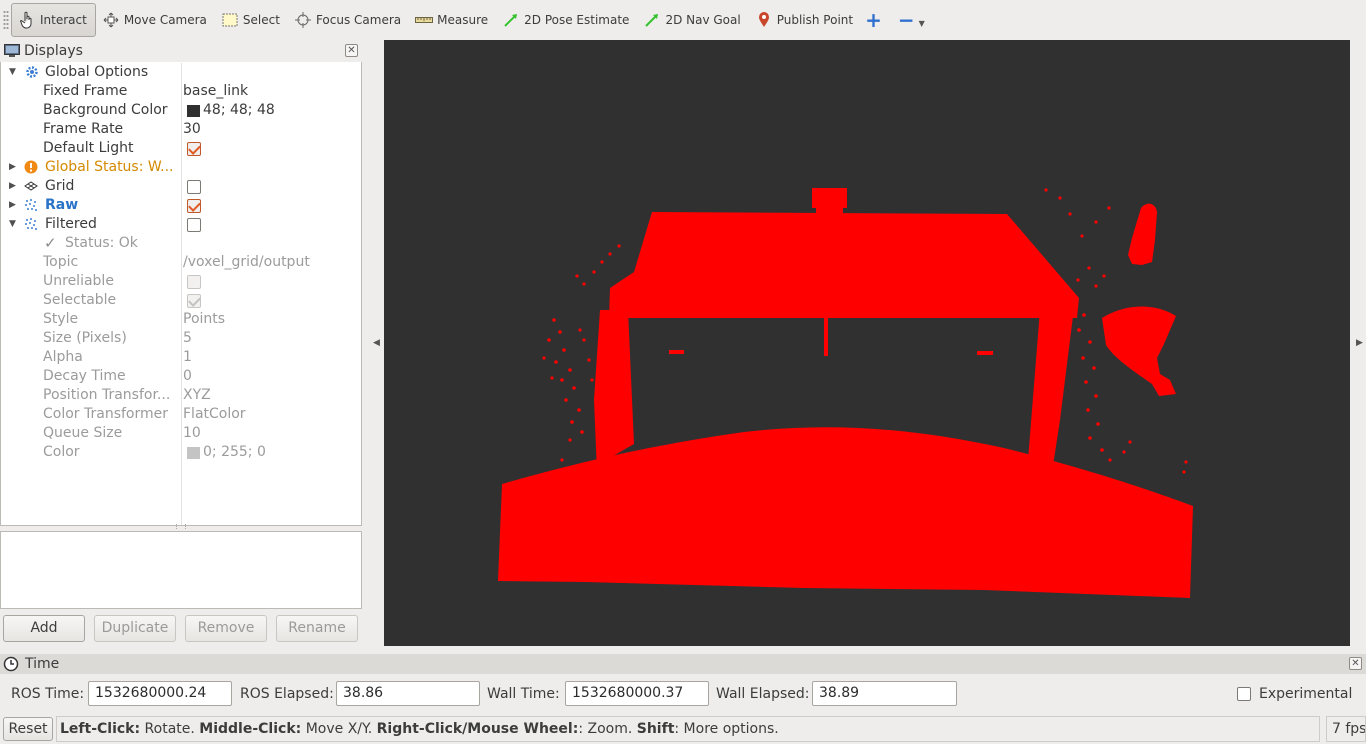 This screenshot has width=1366, height=744. What do you see at coordinates (180, 357) in the screenshot?
I see `tree-row-alpha: Alpha 1` at bounding box center [180, 357].